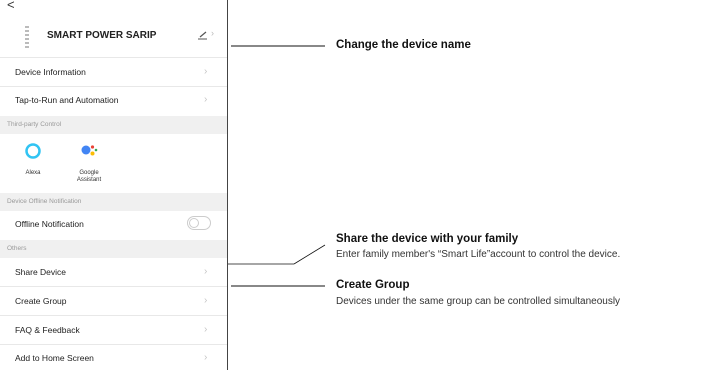 This screenshot has width=727, height=370. I want to click on callout-lines, so click(277, 166).